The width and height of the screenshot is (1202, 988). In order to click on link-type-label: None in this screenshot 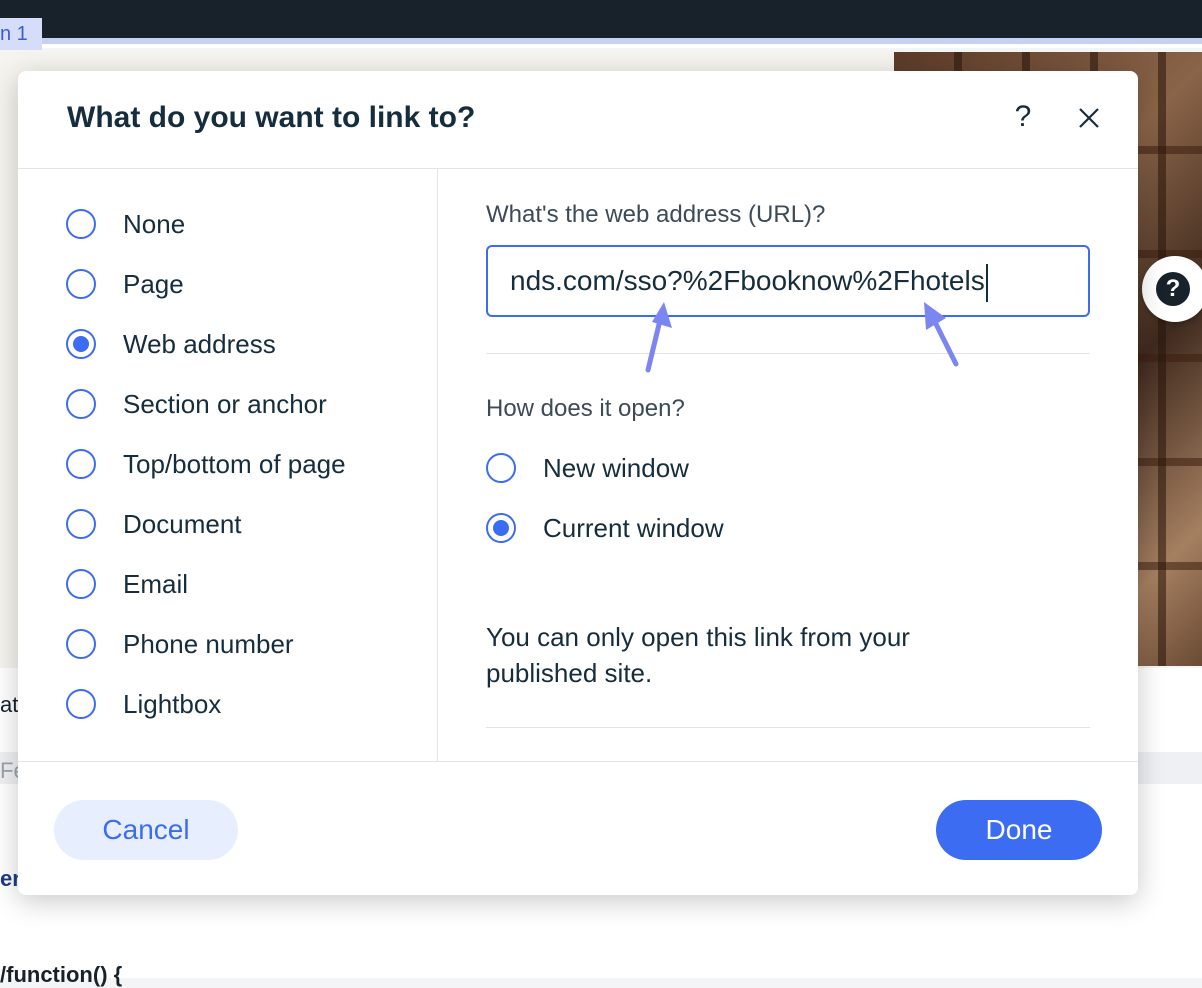, I will do `click(154, 223)`.